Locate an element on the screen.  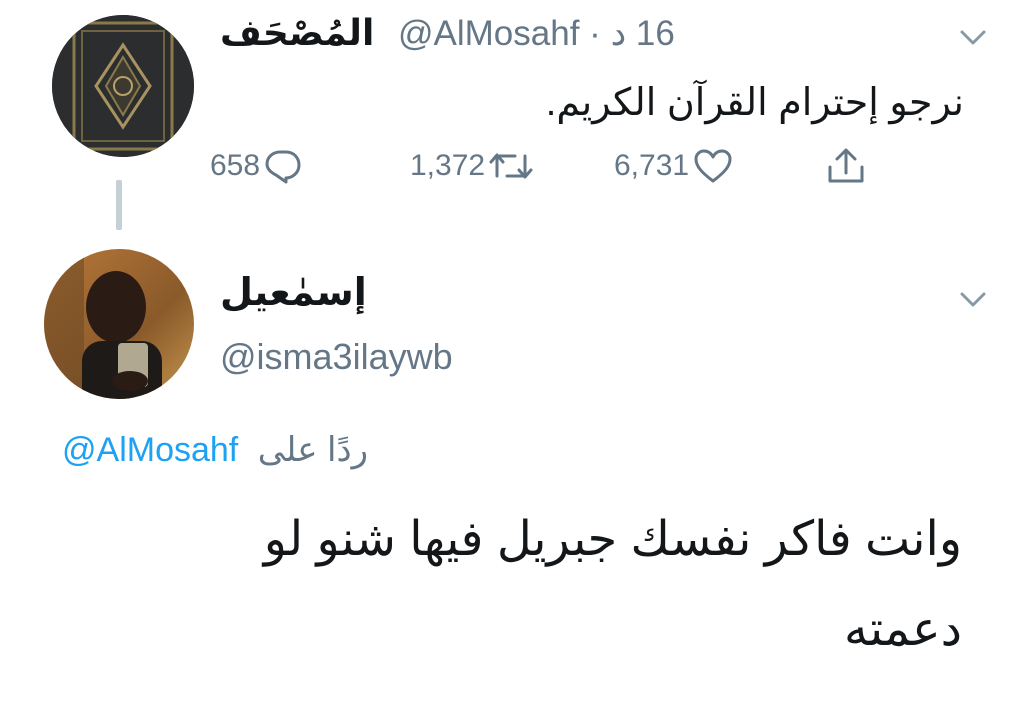
reply-count: 658 is located at coordinates (235, 165).